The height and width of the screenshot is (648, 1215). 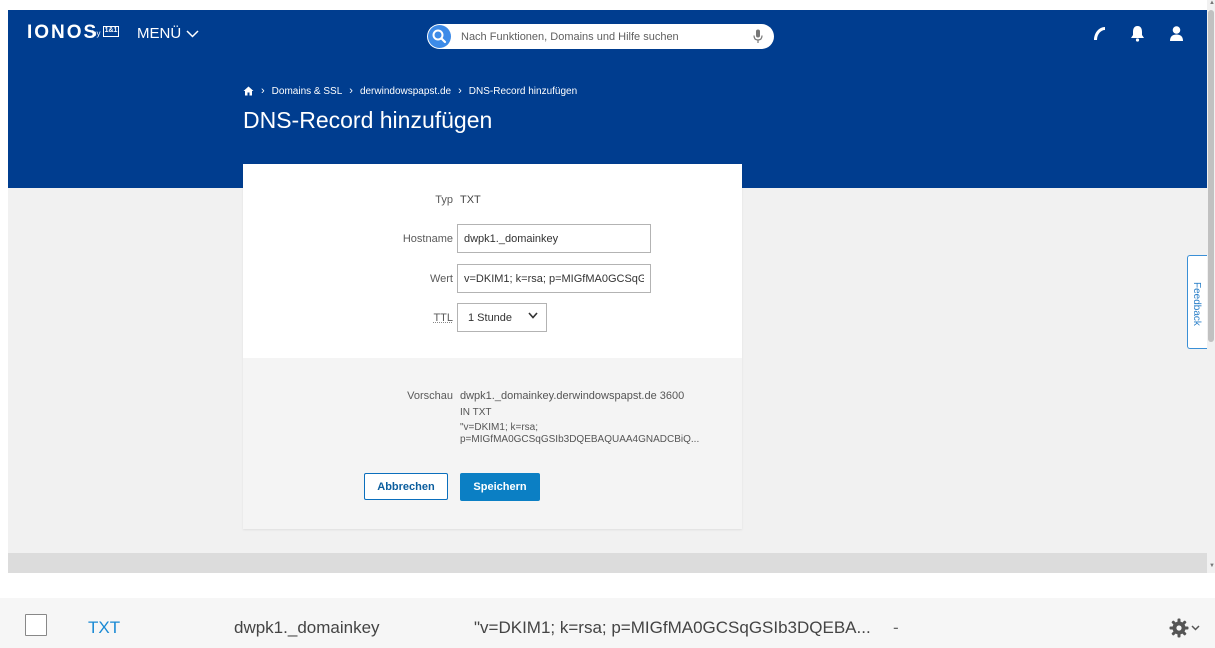 What do you see at coordinates (500, 487) in the screenshot?
I see `save-button: Speichern` at bounding box center [500, 487].